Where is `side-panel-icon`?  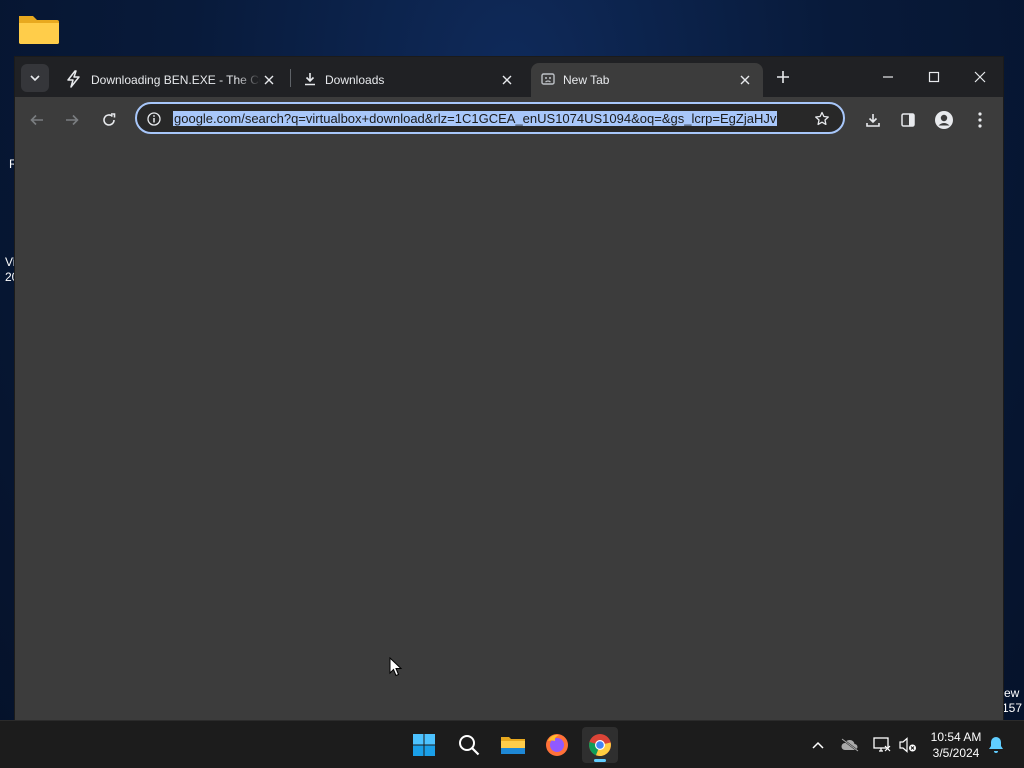
side-panel-icon is located at coordinates (908, 120).